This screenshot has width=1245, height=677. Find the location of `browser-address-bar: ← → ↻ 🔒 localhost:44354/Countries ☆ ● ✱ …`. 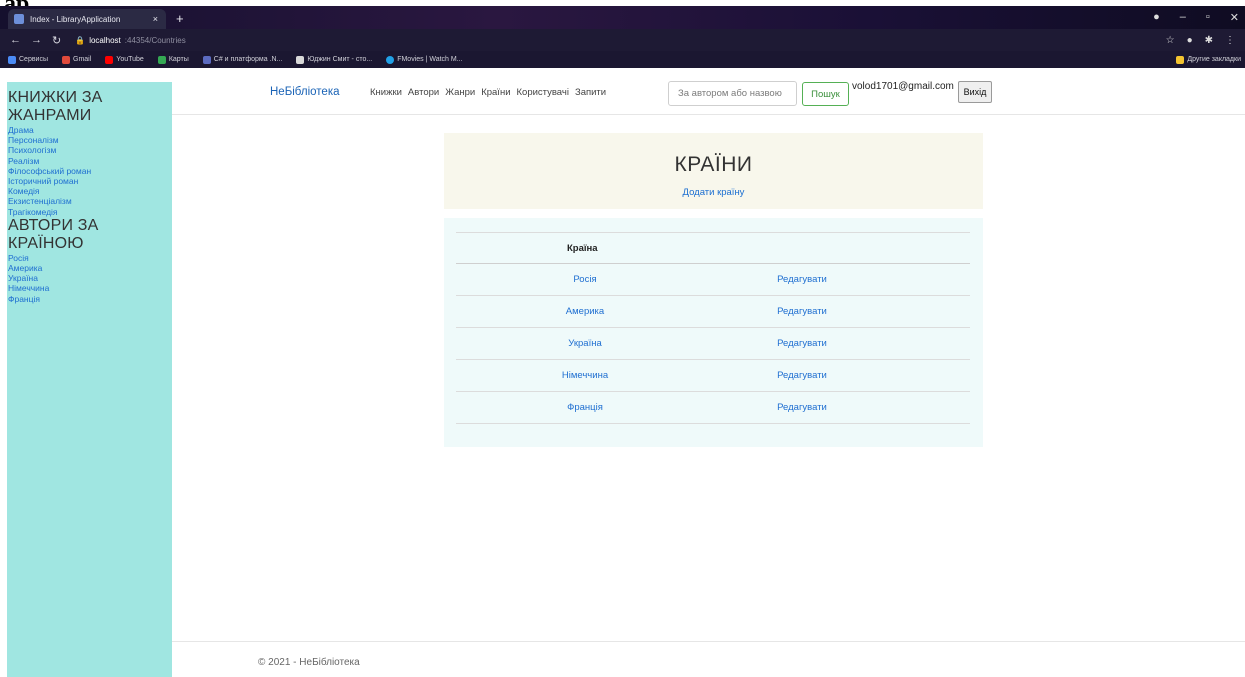

browser-address-bar: ← → ↻ 🔒 localhost:44354/Countries ☆ ● ✱ … is located at coordinates (622, 40).